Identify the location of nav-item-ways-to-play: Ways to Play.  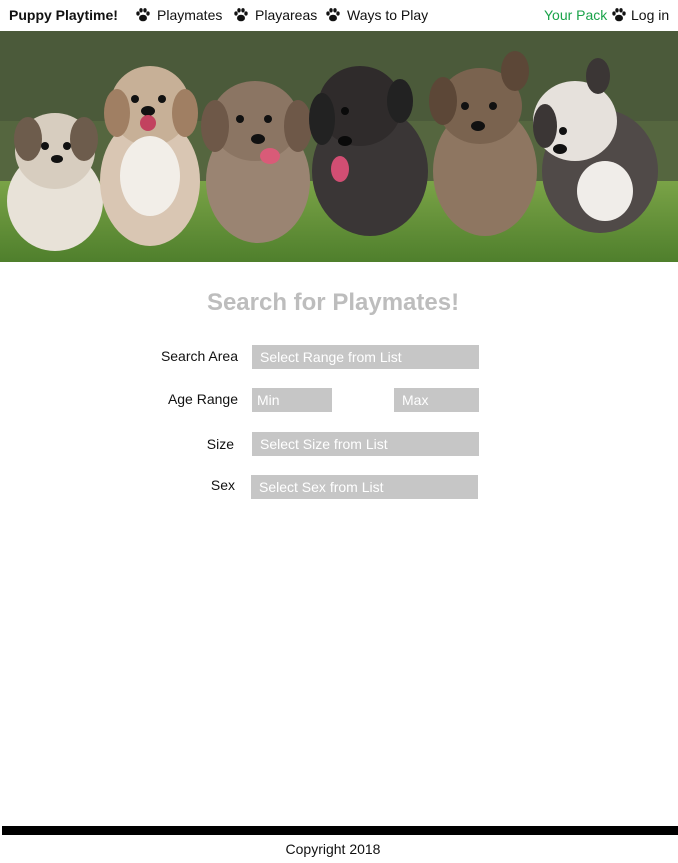
(376, 15).